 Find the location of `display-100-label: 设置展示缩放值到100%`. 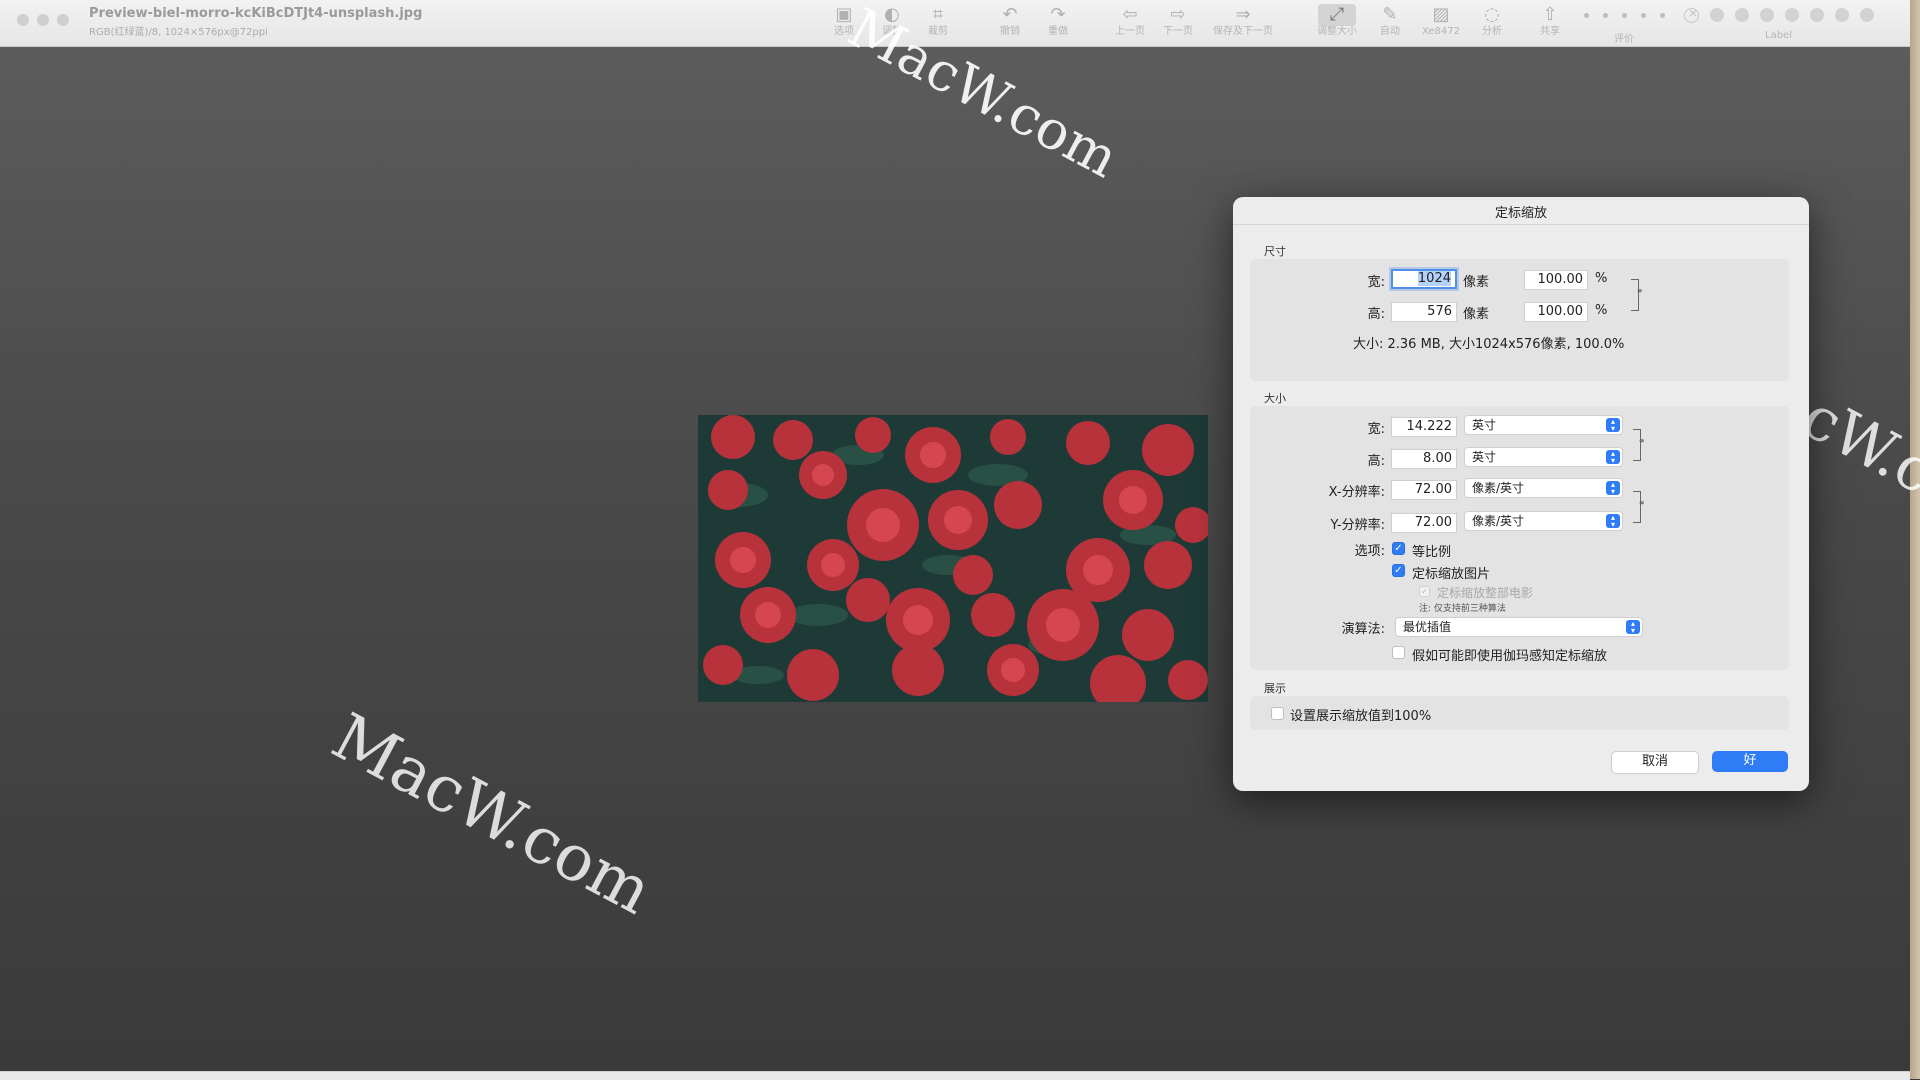

display-100-label: 设置展示缩放值到100% is located at coordinates (1361, 716).